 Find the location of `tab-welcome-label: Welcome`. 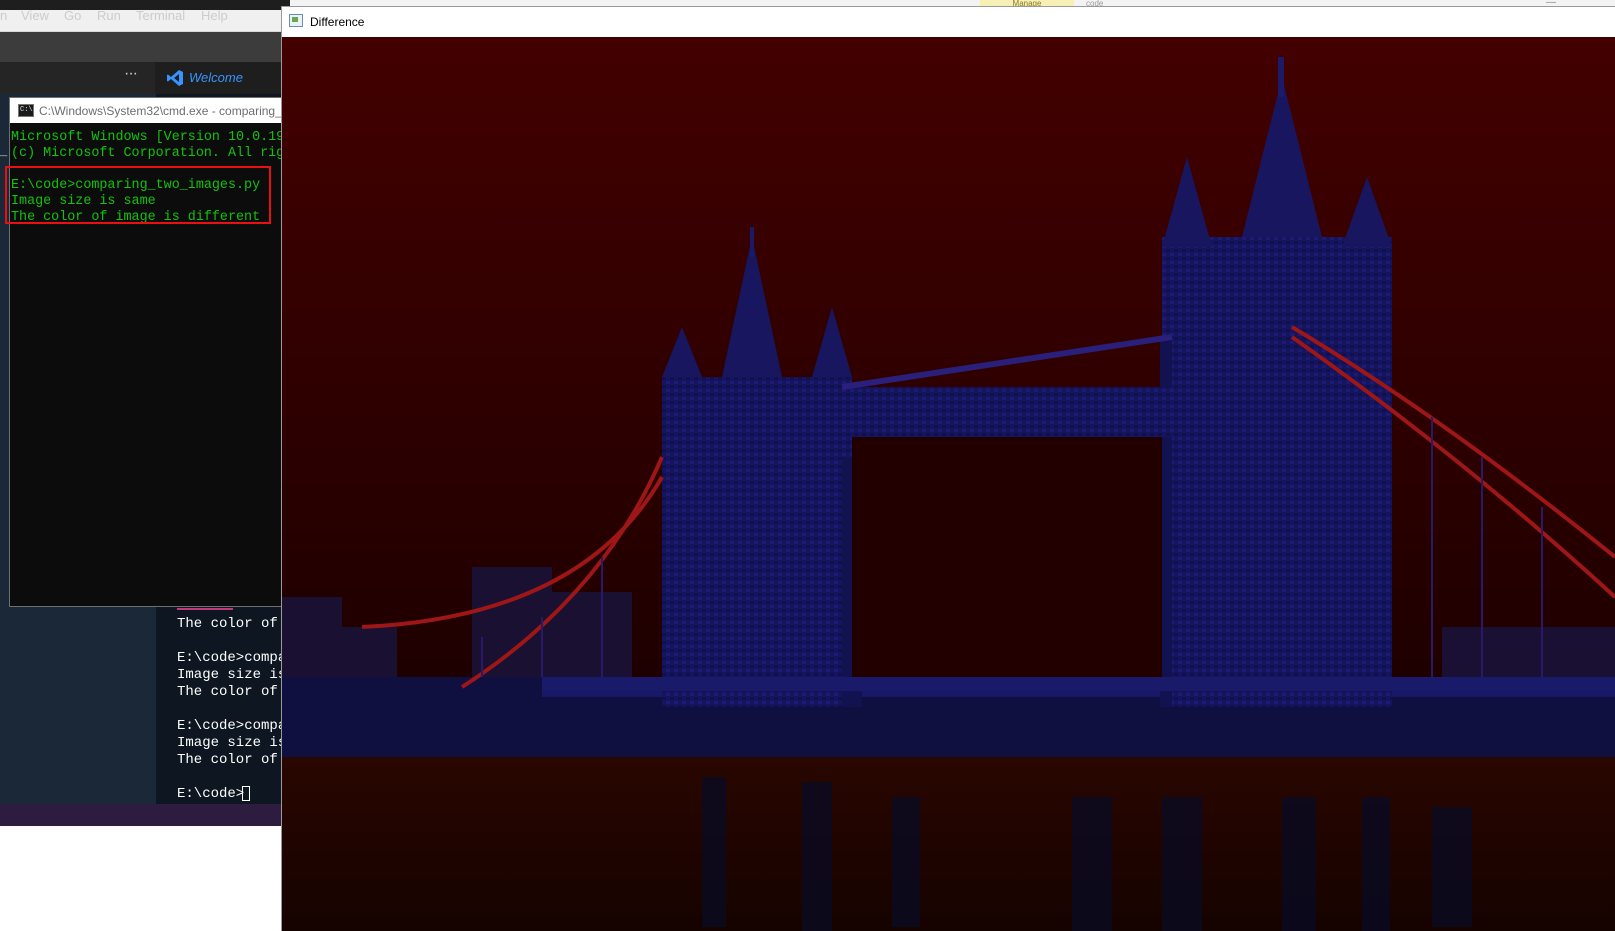

tab-welcome-label: Welcome is located at coordinates (216, 77).